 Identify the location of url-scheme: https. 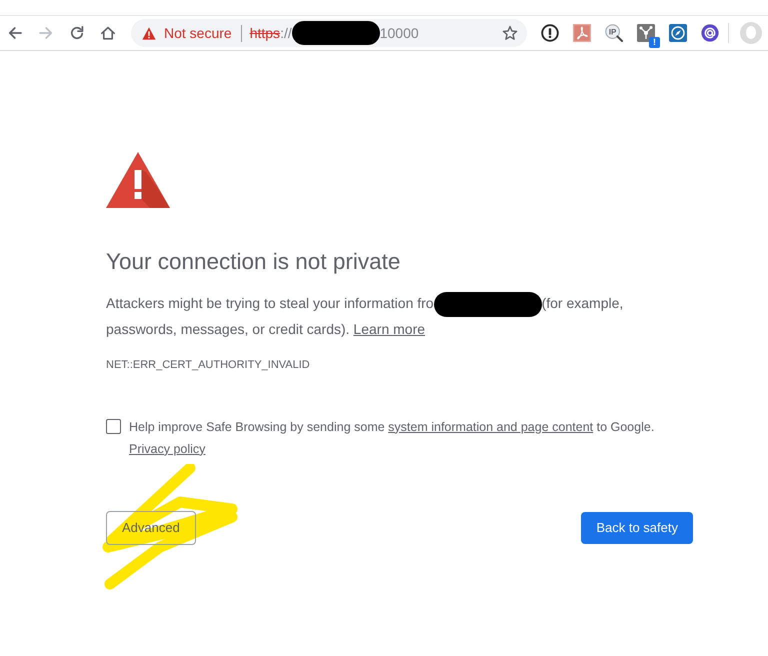
(265, 33).